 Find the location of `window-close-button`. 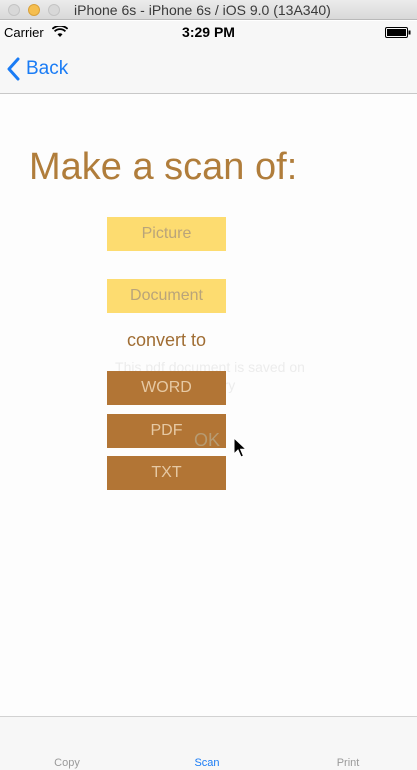

window-close-button is located at coordinates (14, 10).